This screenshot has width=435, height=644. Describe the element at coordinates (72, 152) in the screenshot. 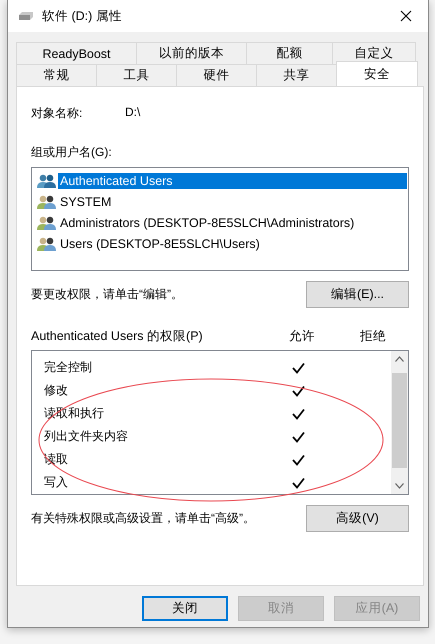

I see `list-label: 组或用户名(G):` at that location.